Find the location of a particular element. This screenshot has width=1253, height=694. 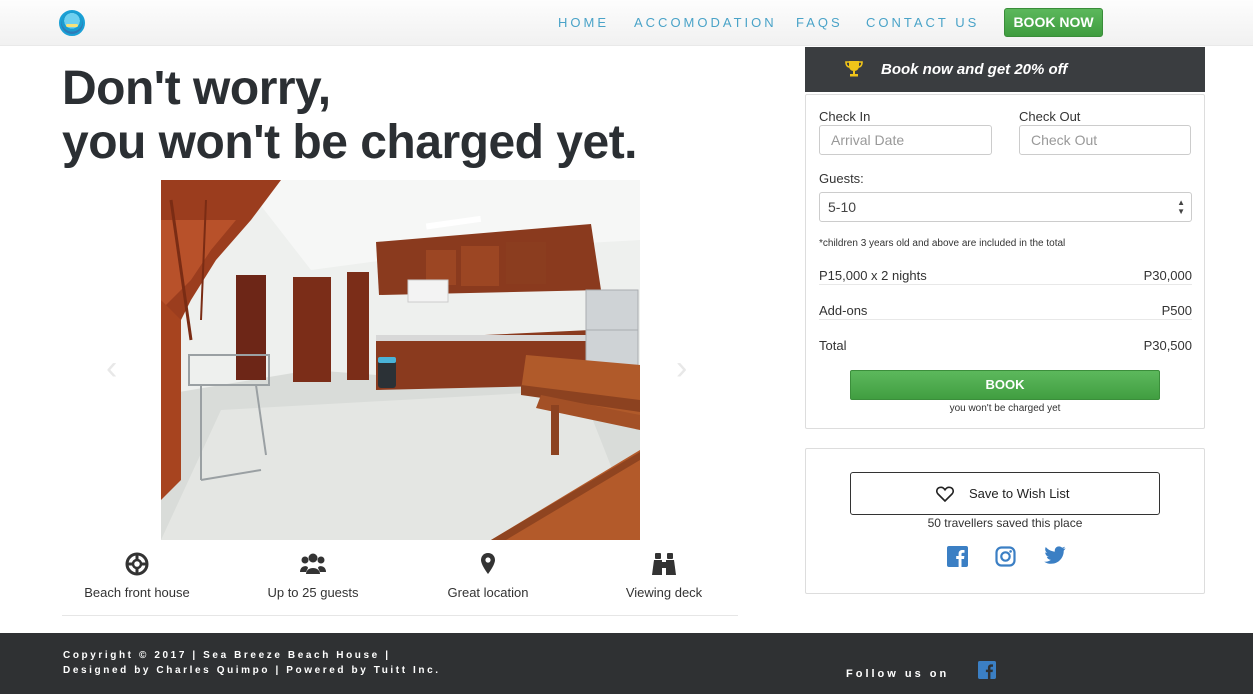

rate-label: P15,000 x 2 nights is located at coordinates (873, 275).